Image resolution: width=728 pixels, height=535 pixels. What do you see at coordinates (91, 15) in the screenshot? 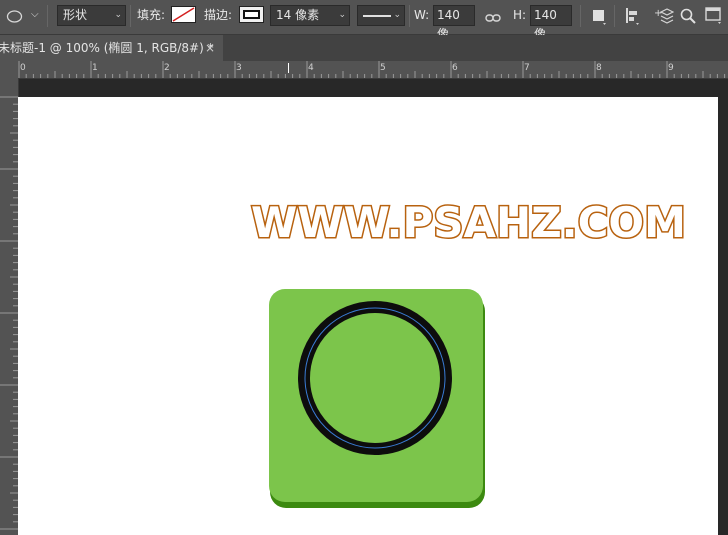
I see `mode-dropdown: 形状 ⌄` at bounding box center [91, 15].